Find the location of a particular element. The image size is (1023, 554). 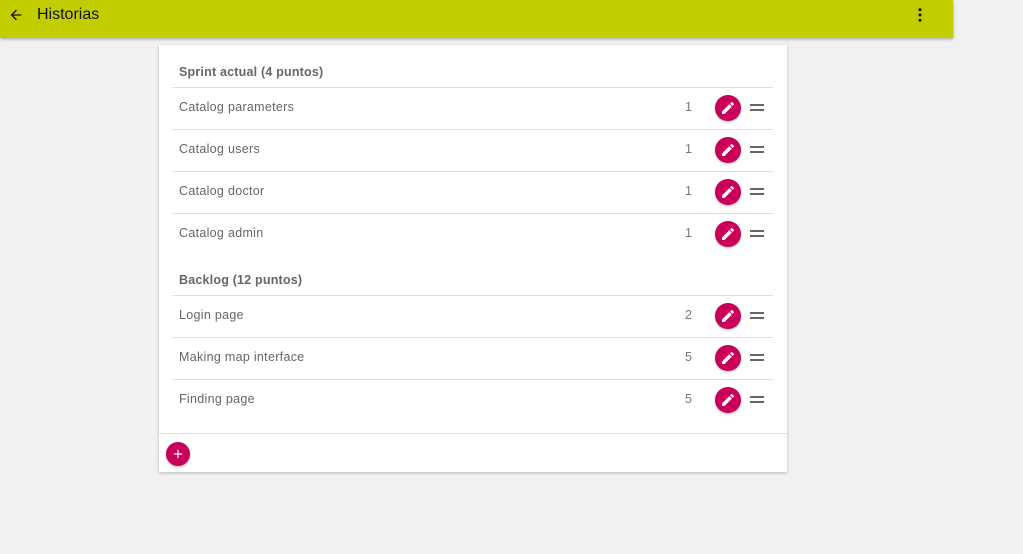

add-story-button is located at coordinates (178, 454).